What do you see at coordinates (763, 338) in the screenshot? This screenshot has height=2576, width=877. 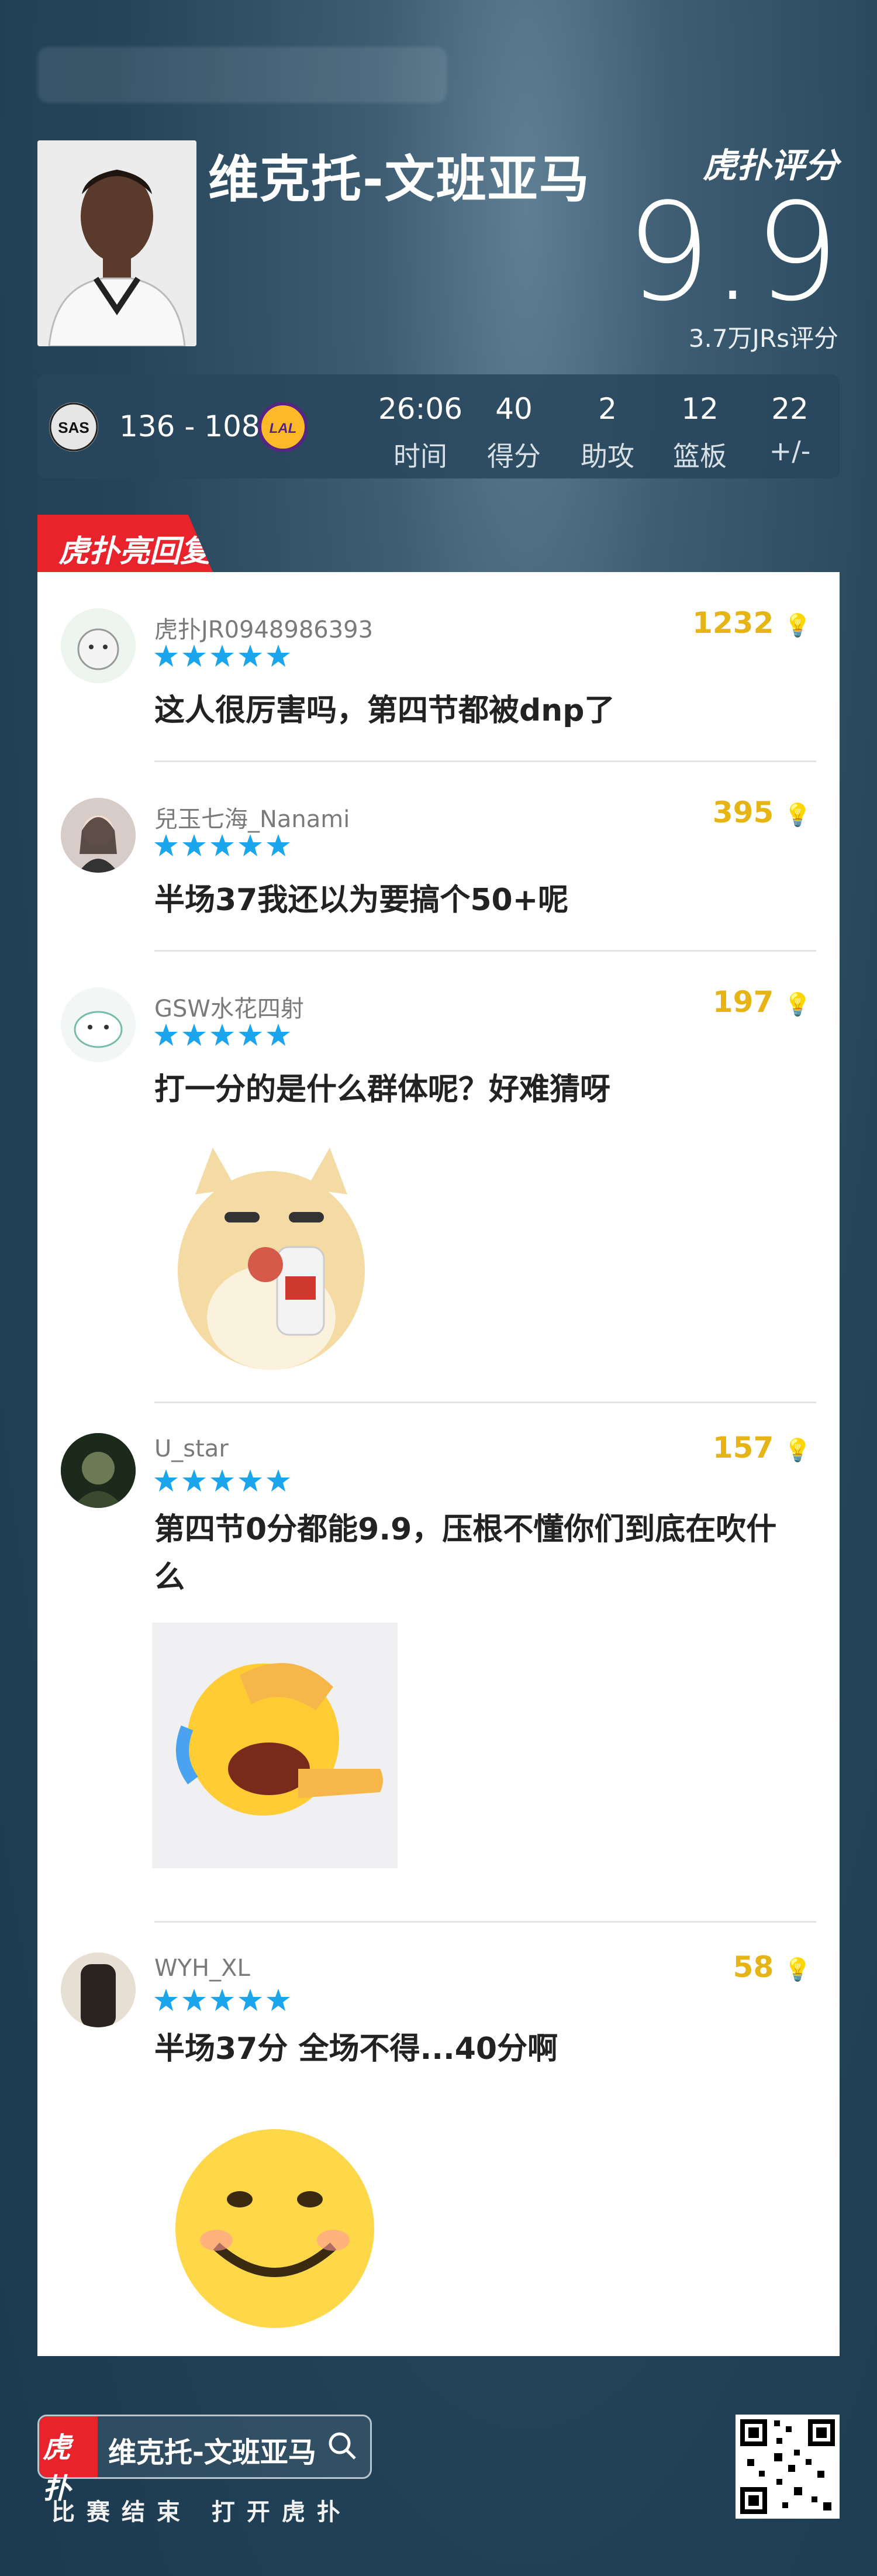 I see `rating-count: 3.7万JRs评分` at bounding box center [763, 338].